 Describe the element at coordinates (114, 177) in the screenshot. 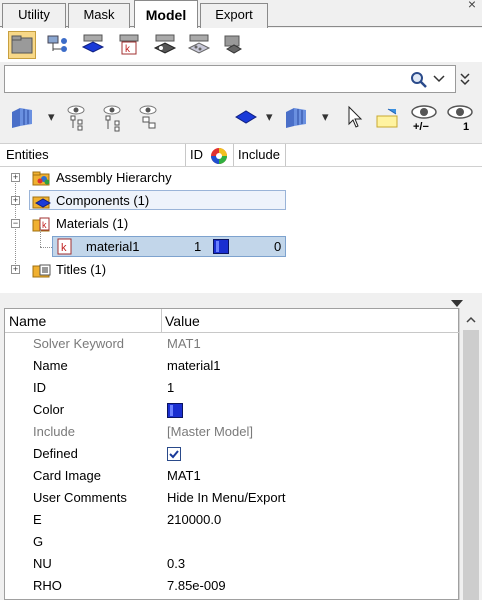

I see `tree-item-label: Assembly Hierarchy` at that location.